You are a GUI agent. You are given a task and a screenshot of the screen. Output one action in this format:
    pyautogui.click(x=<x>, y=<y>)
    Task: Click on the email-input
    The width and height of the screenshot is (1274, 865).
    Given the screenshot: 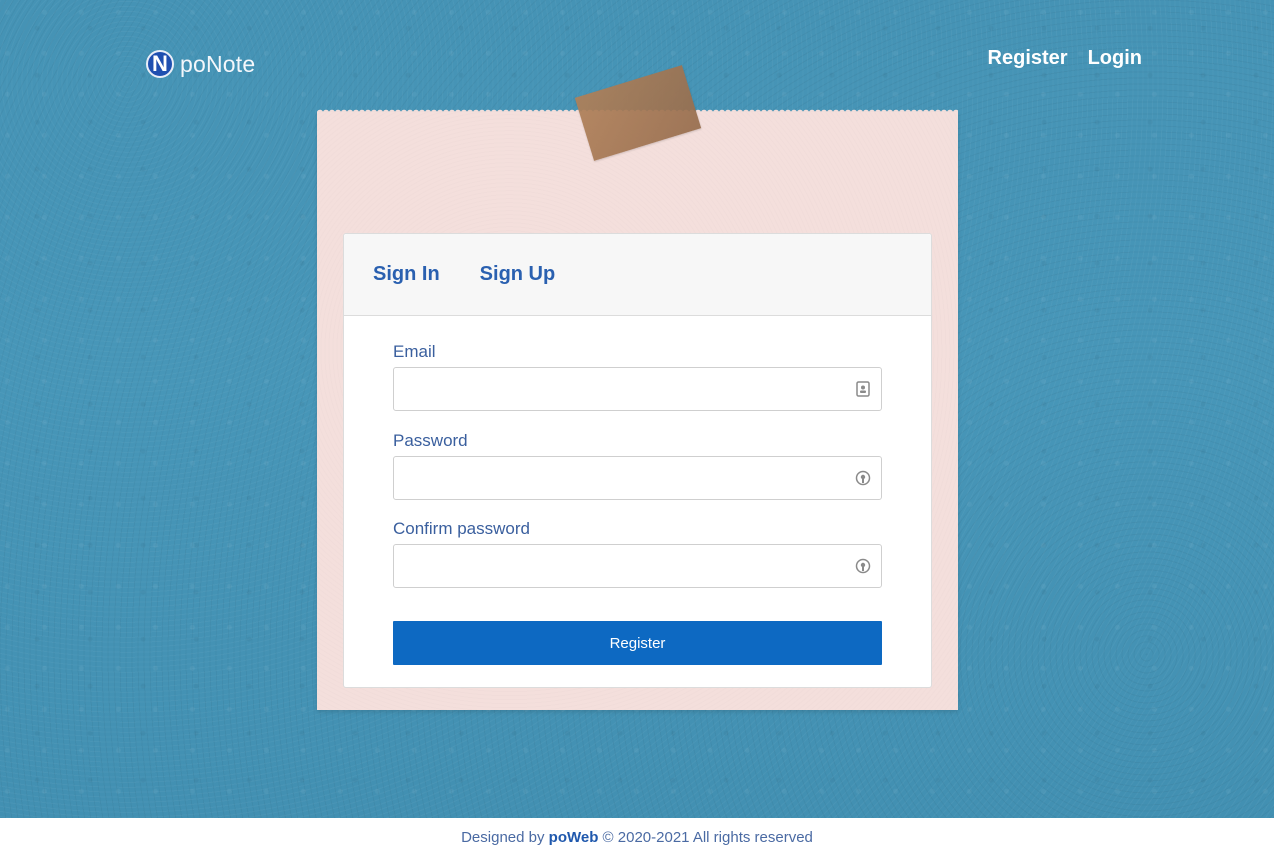 What is the action you would take?
    pyautogui.click(x=626, y=388)
    